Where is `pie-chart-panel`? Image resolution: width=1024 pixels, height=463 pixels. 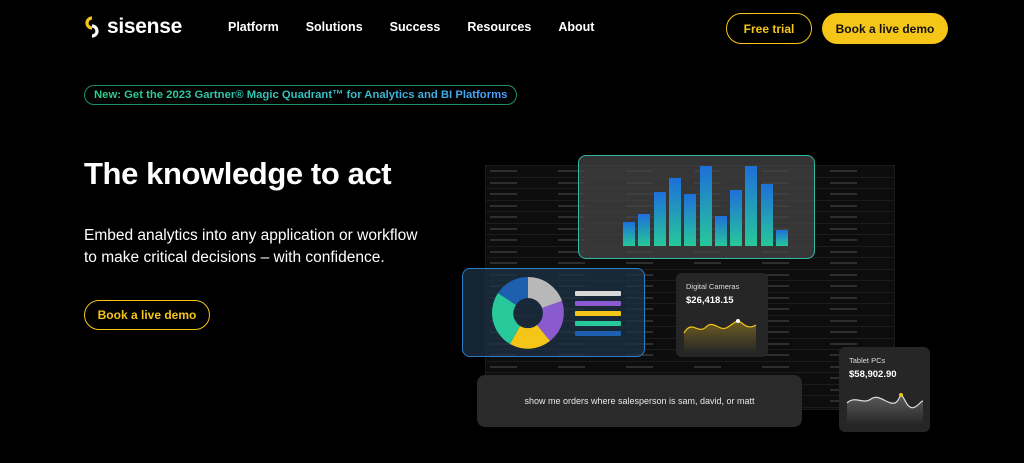
pie-chart-panel is located at coordinates (553, 312).